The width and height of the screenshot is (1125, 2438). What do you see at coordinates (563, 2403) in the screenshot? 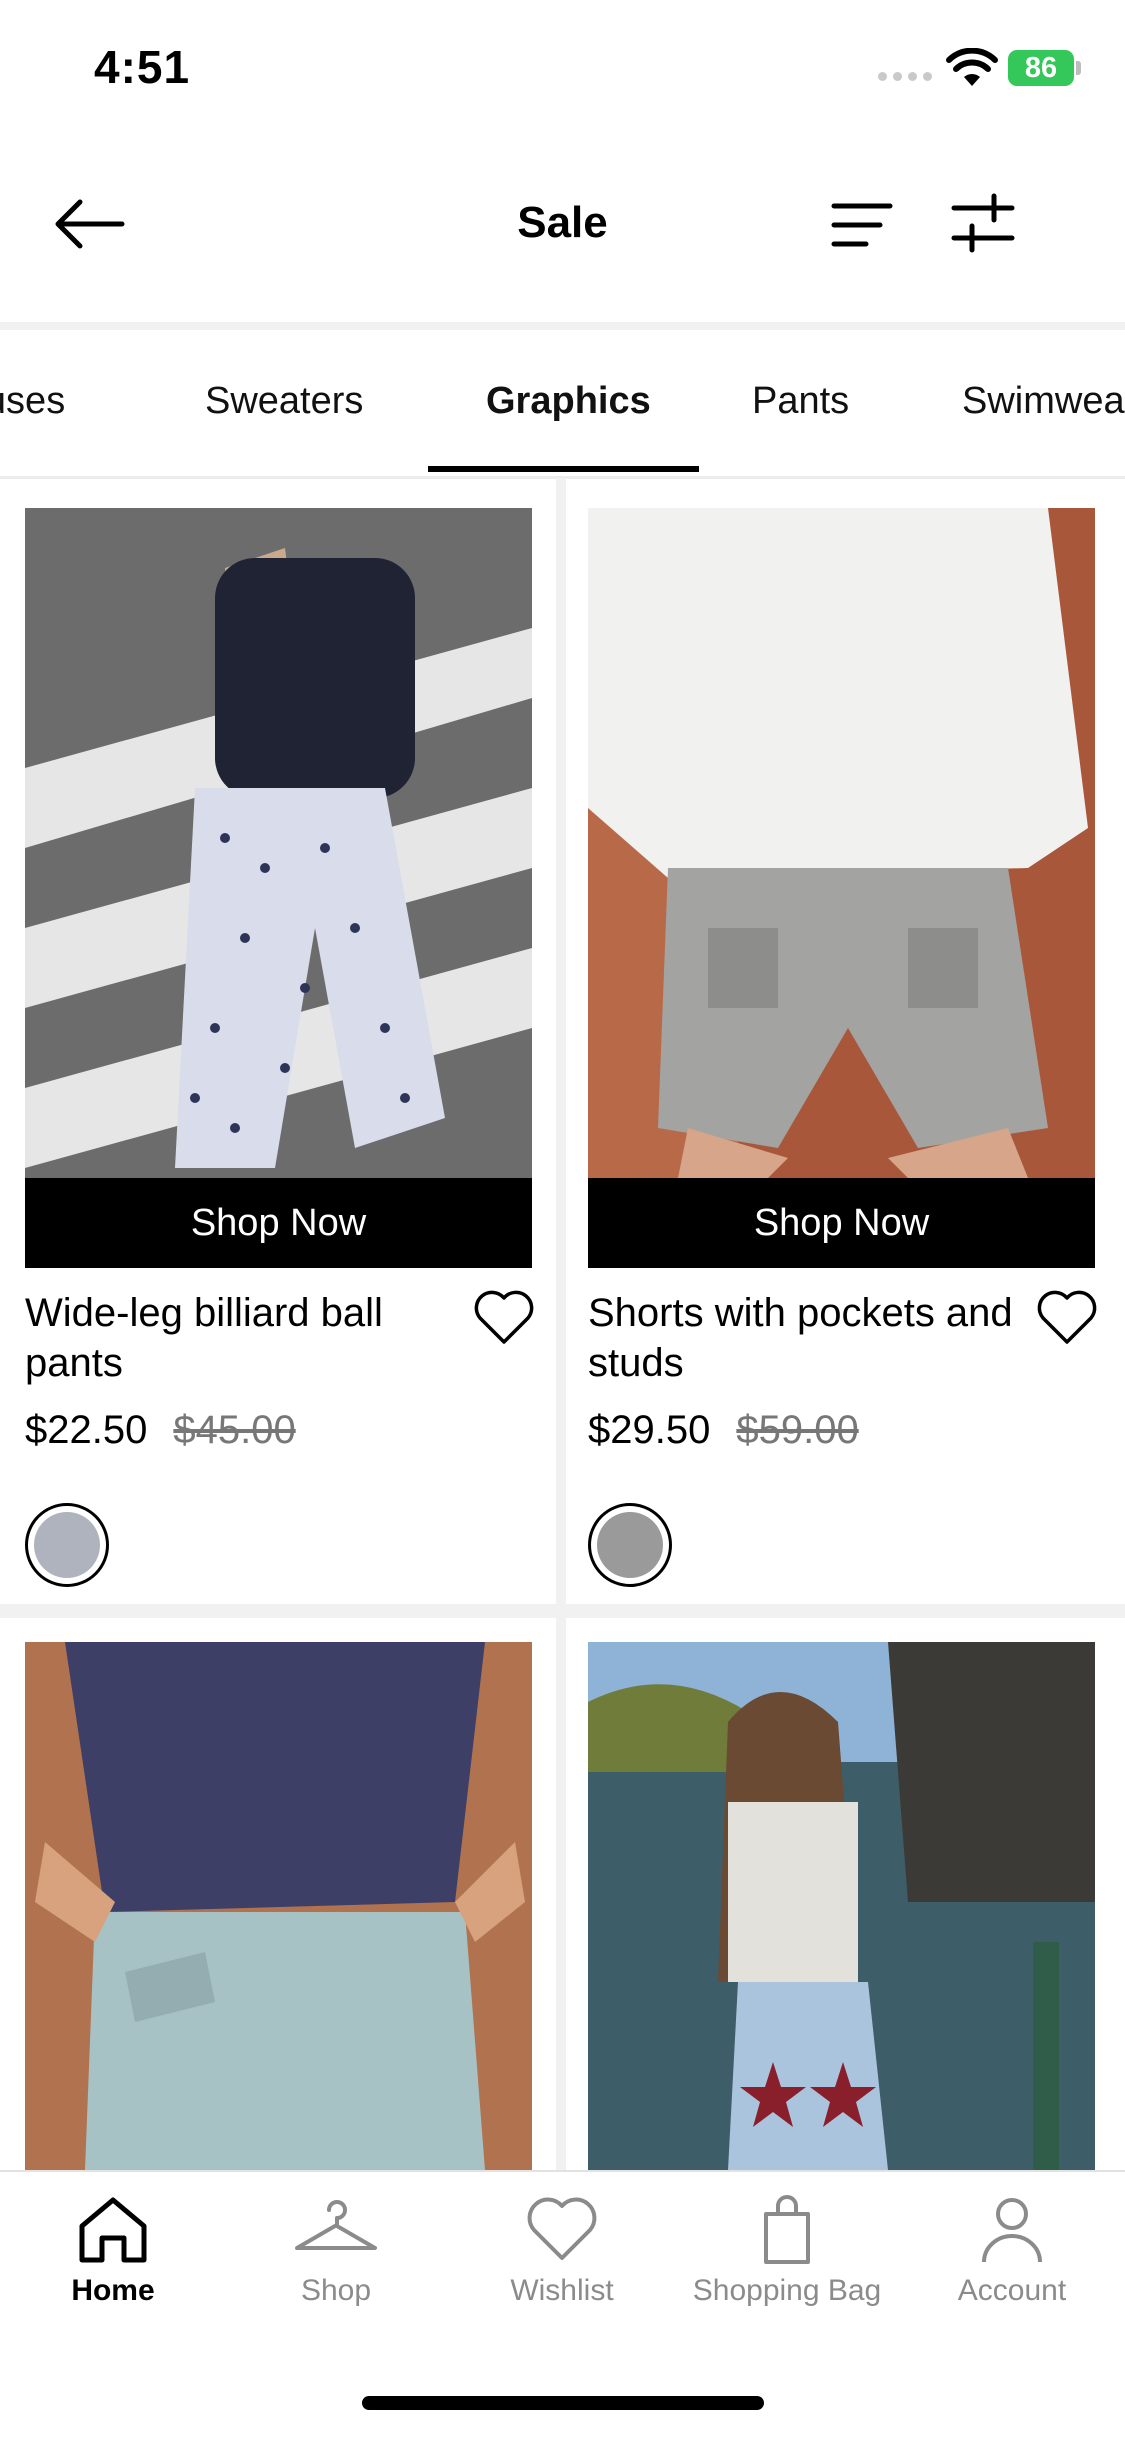
I see `home-indicator` at bounding box center [563, 2403].